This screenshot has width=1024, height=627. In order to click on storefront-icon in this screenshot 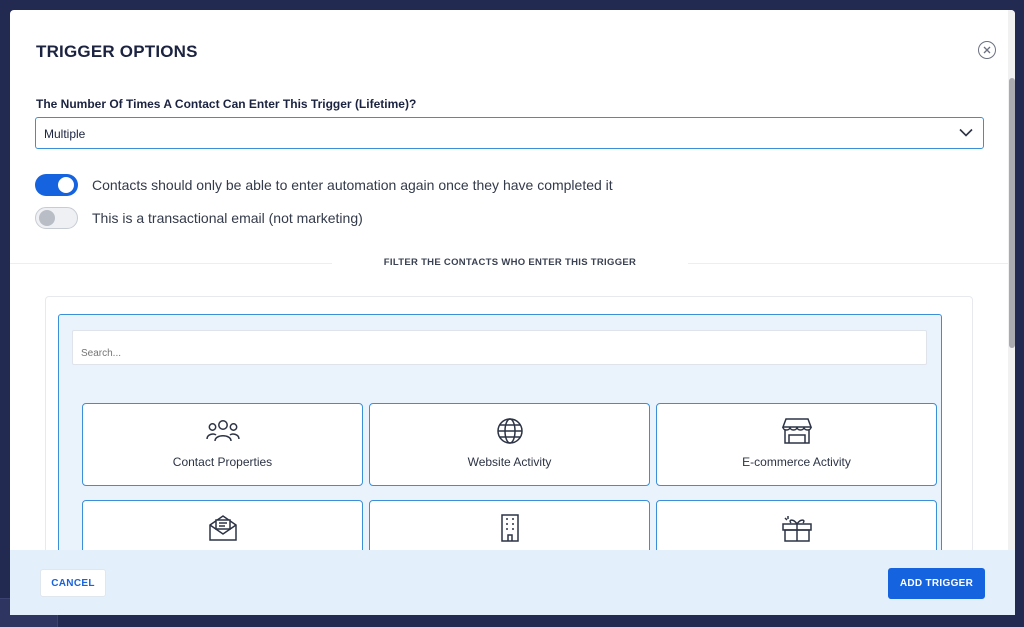, I will do `click(796, 431)`.